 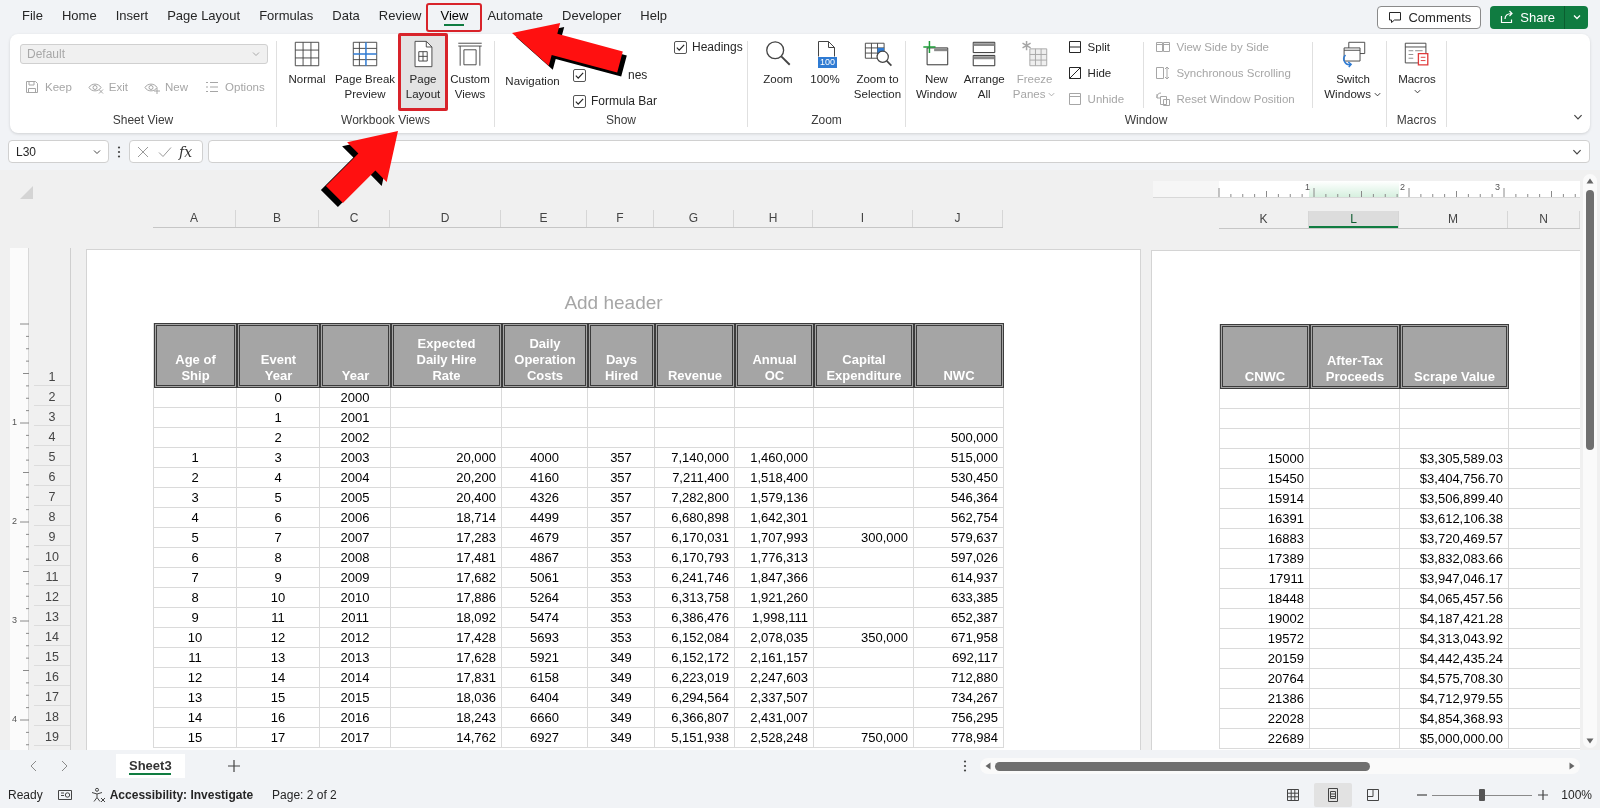 What do you see at coordinates (32, 17) in the screenshot?
I see `menu-tab: File` at bounding box center [32, 17].